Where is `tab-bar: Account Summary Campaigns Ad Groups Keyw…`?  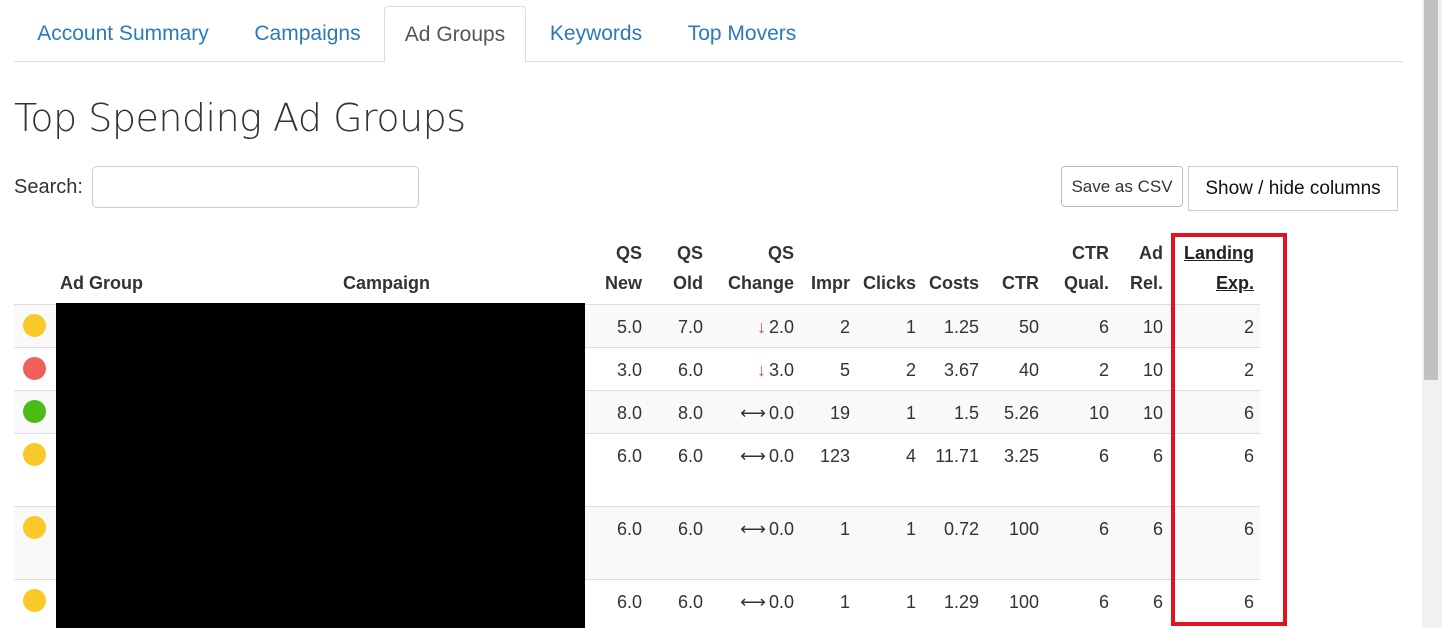
tab-bar: Account Summary Campaigns Ad Groups Keyw… is located at coordinates (708, 31).